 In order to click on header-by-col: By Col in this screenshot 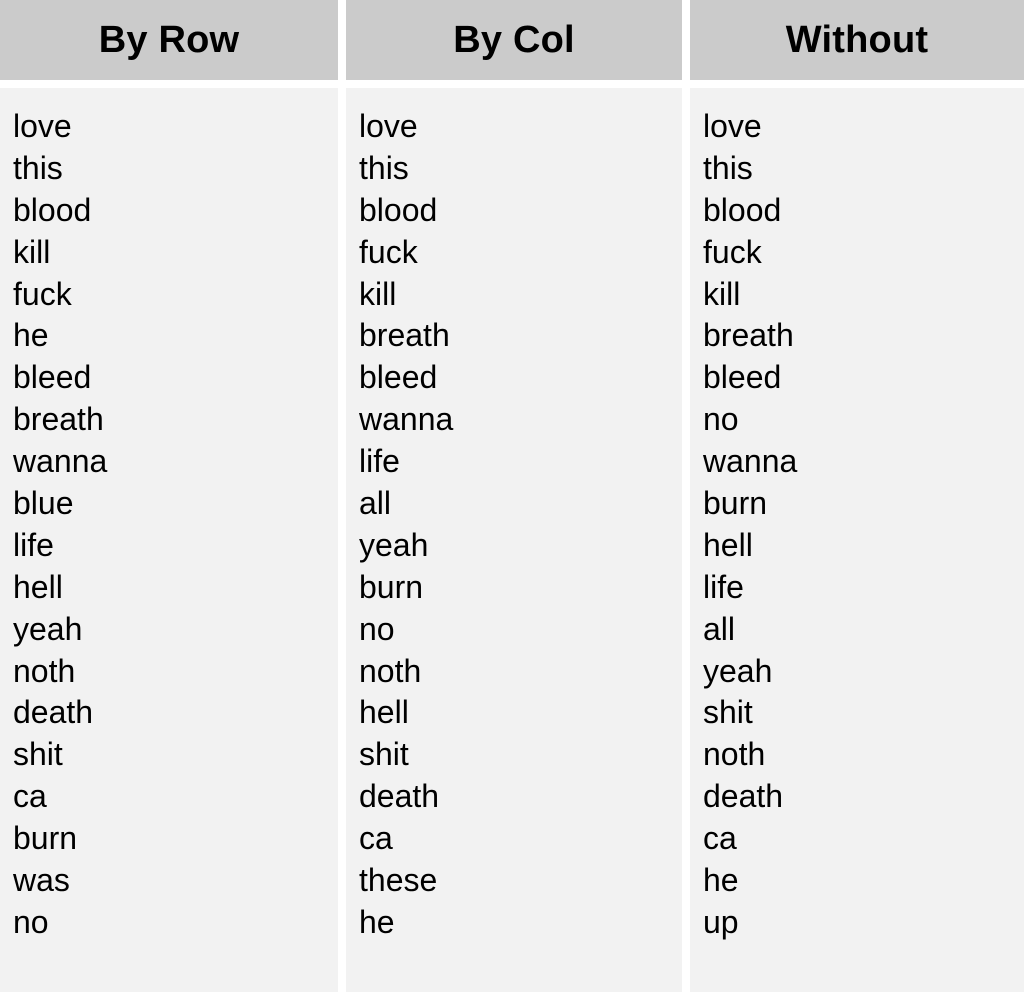, I will do `click(514, 40)`.